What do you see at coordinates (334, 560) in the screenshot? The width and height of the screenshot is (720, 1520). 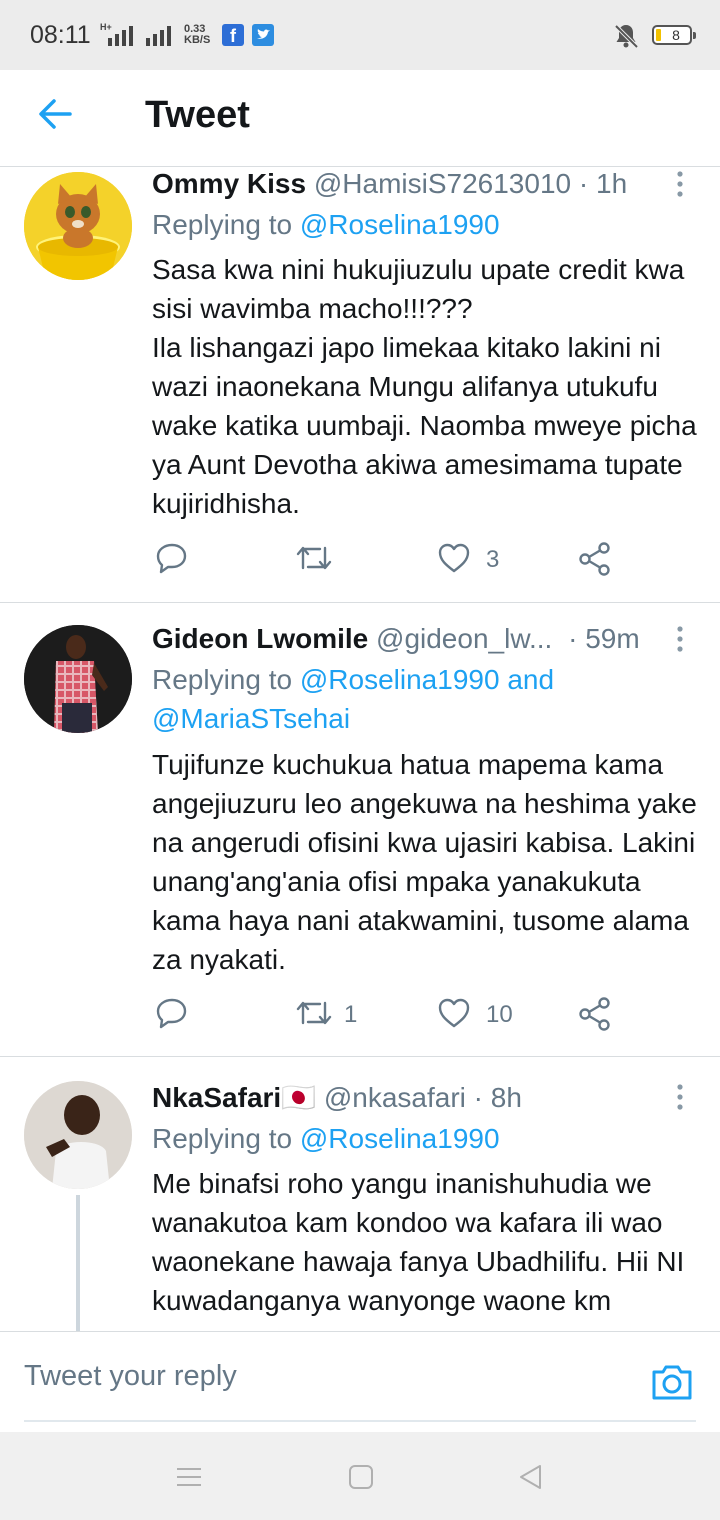 I see `retweet-button` at bounding box center [334, 560].